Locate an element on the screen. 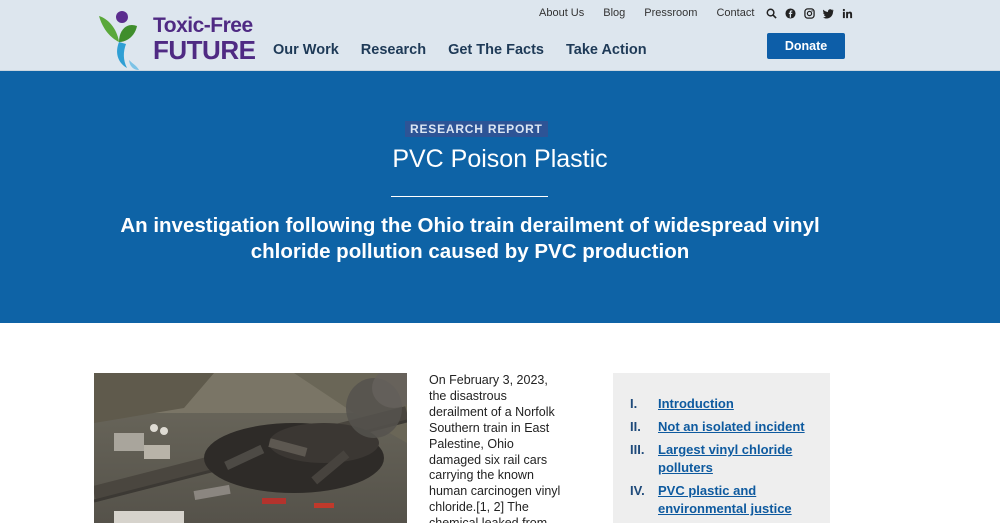  toc-number: II. is located at coordinates (635, 426).